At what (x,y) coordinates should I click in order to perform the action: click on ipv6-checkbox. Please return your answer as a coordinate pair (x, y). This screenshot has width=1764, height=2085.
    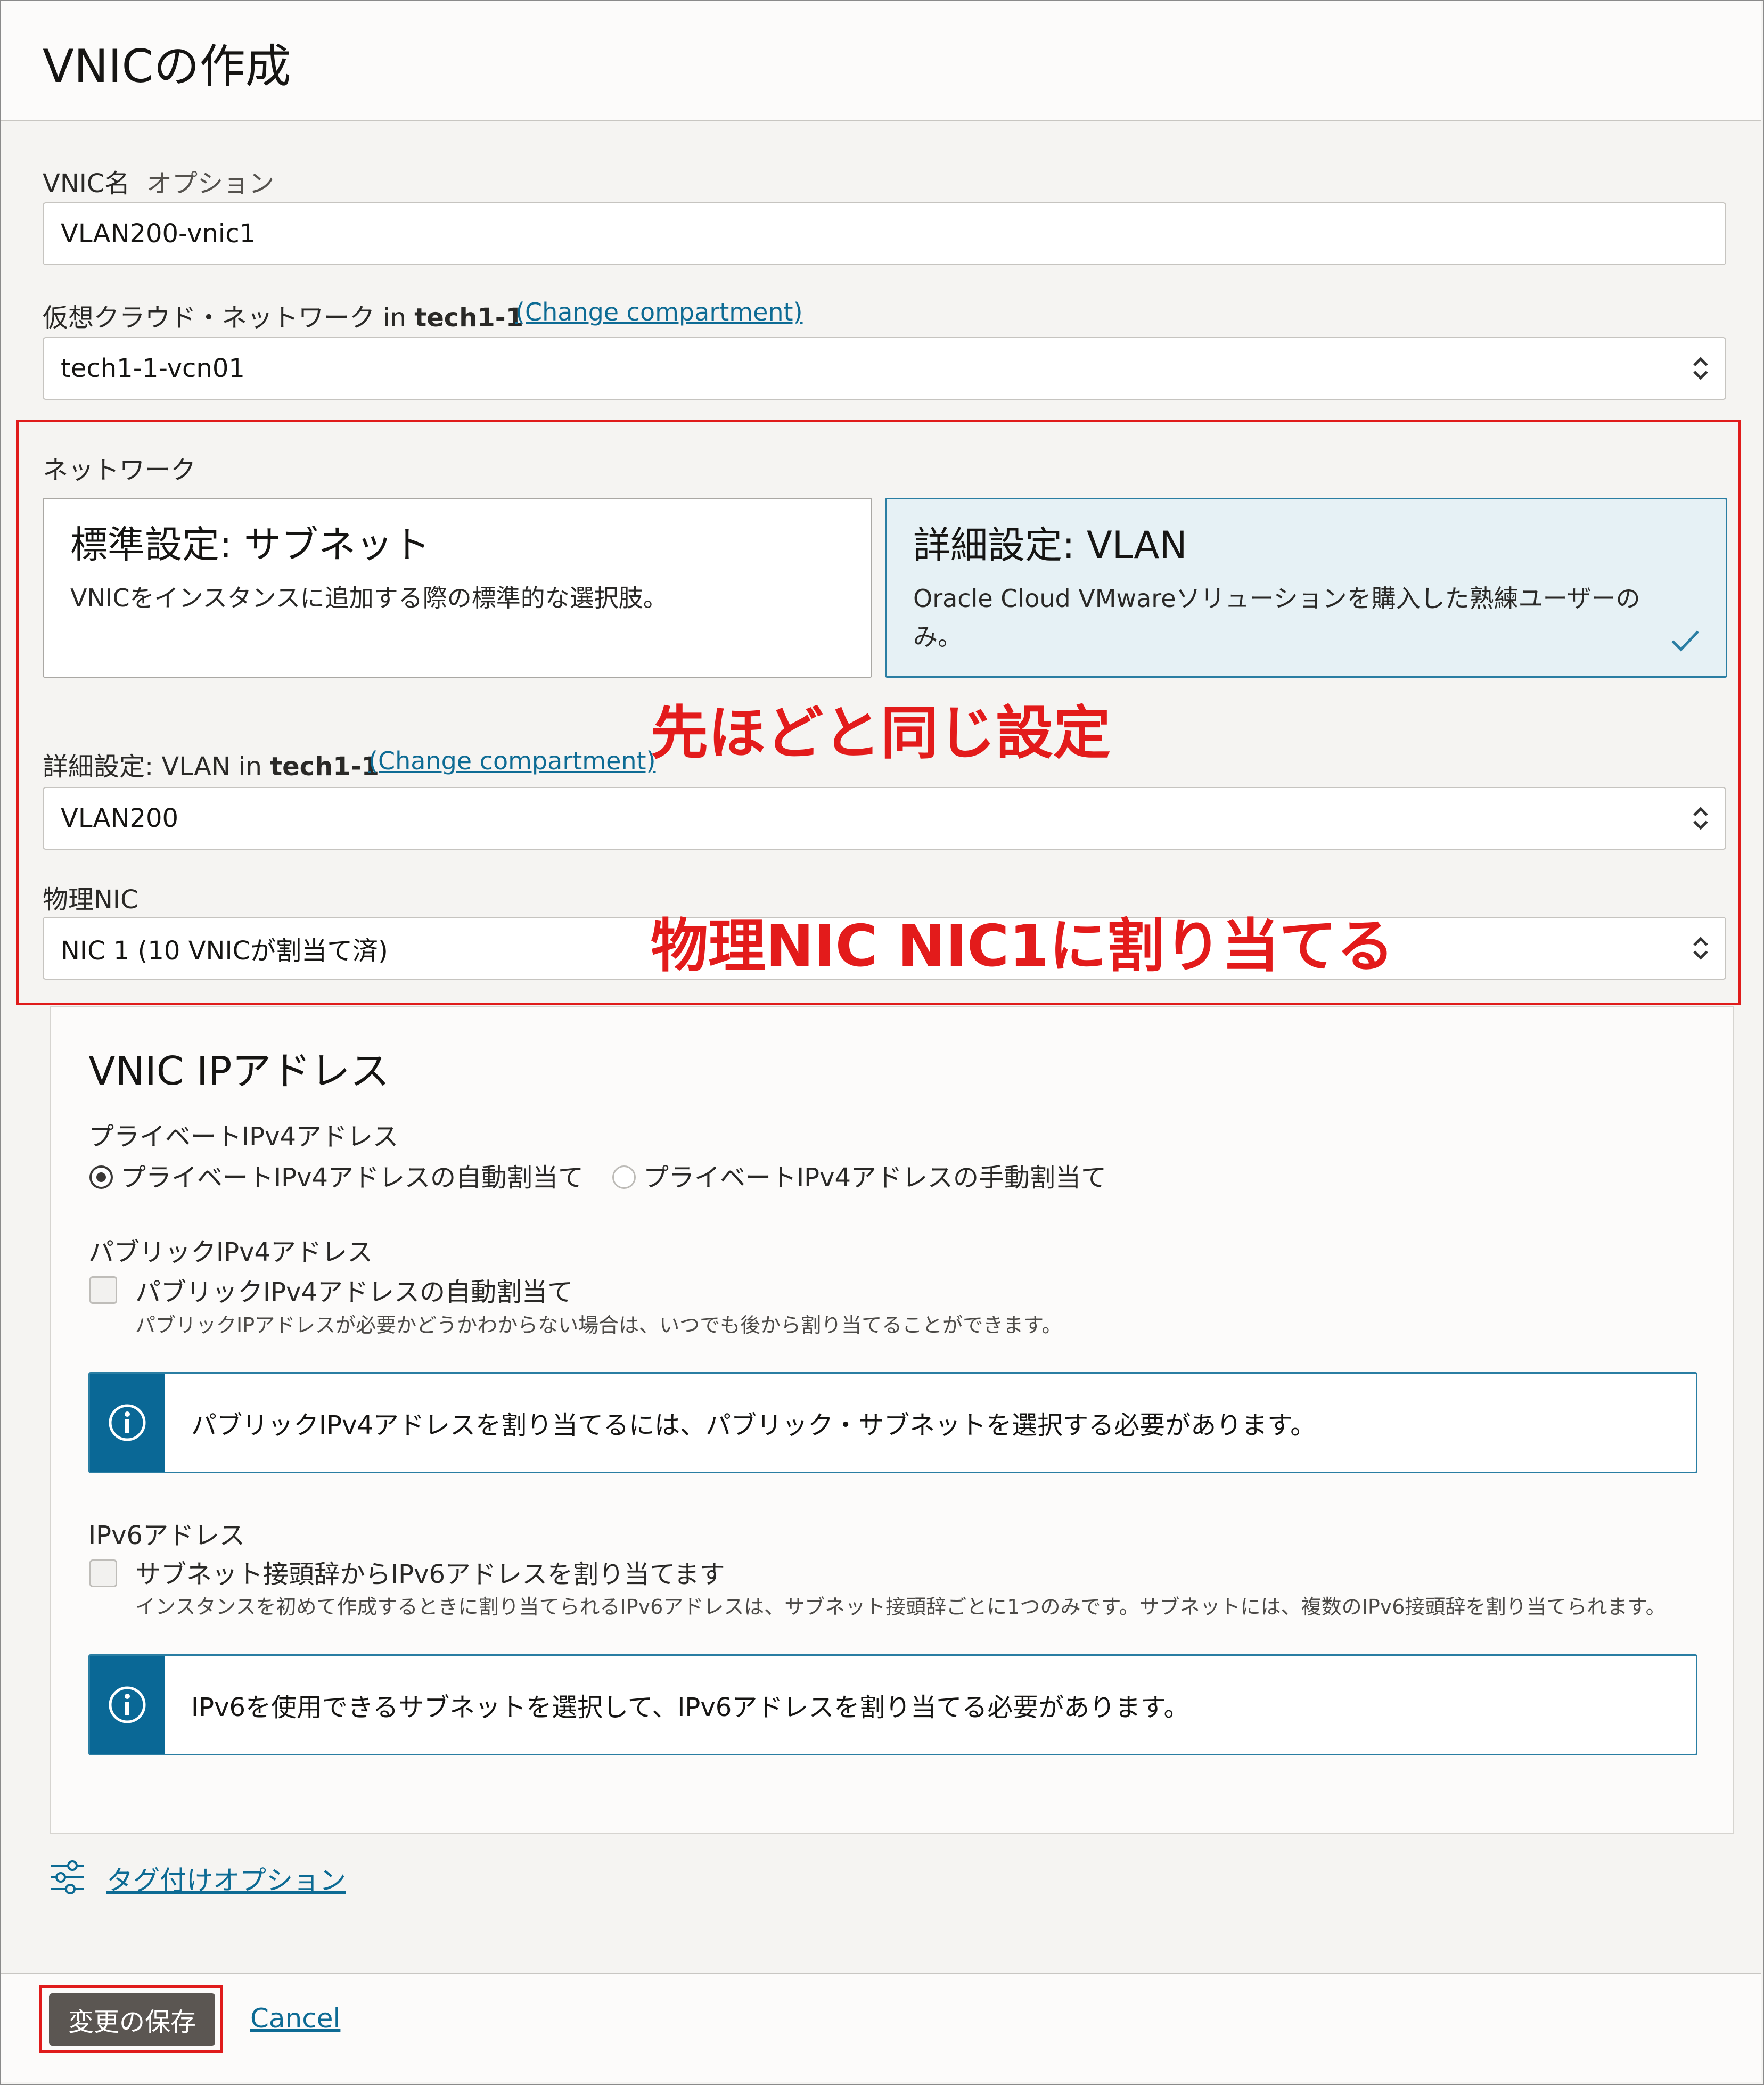
    Looking at the image, I should click on (103, 1573).